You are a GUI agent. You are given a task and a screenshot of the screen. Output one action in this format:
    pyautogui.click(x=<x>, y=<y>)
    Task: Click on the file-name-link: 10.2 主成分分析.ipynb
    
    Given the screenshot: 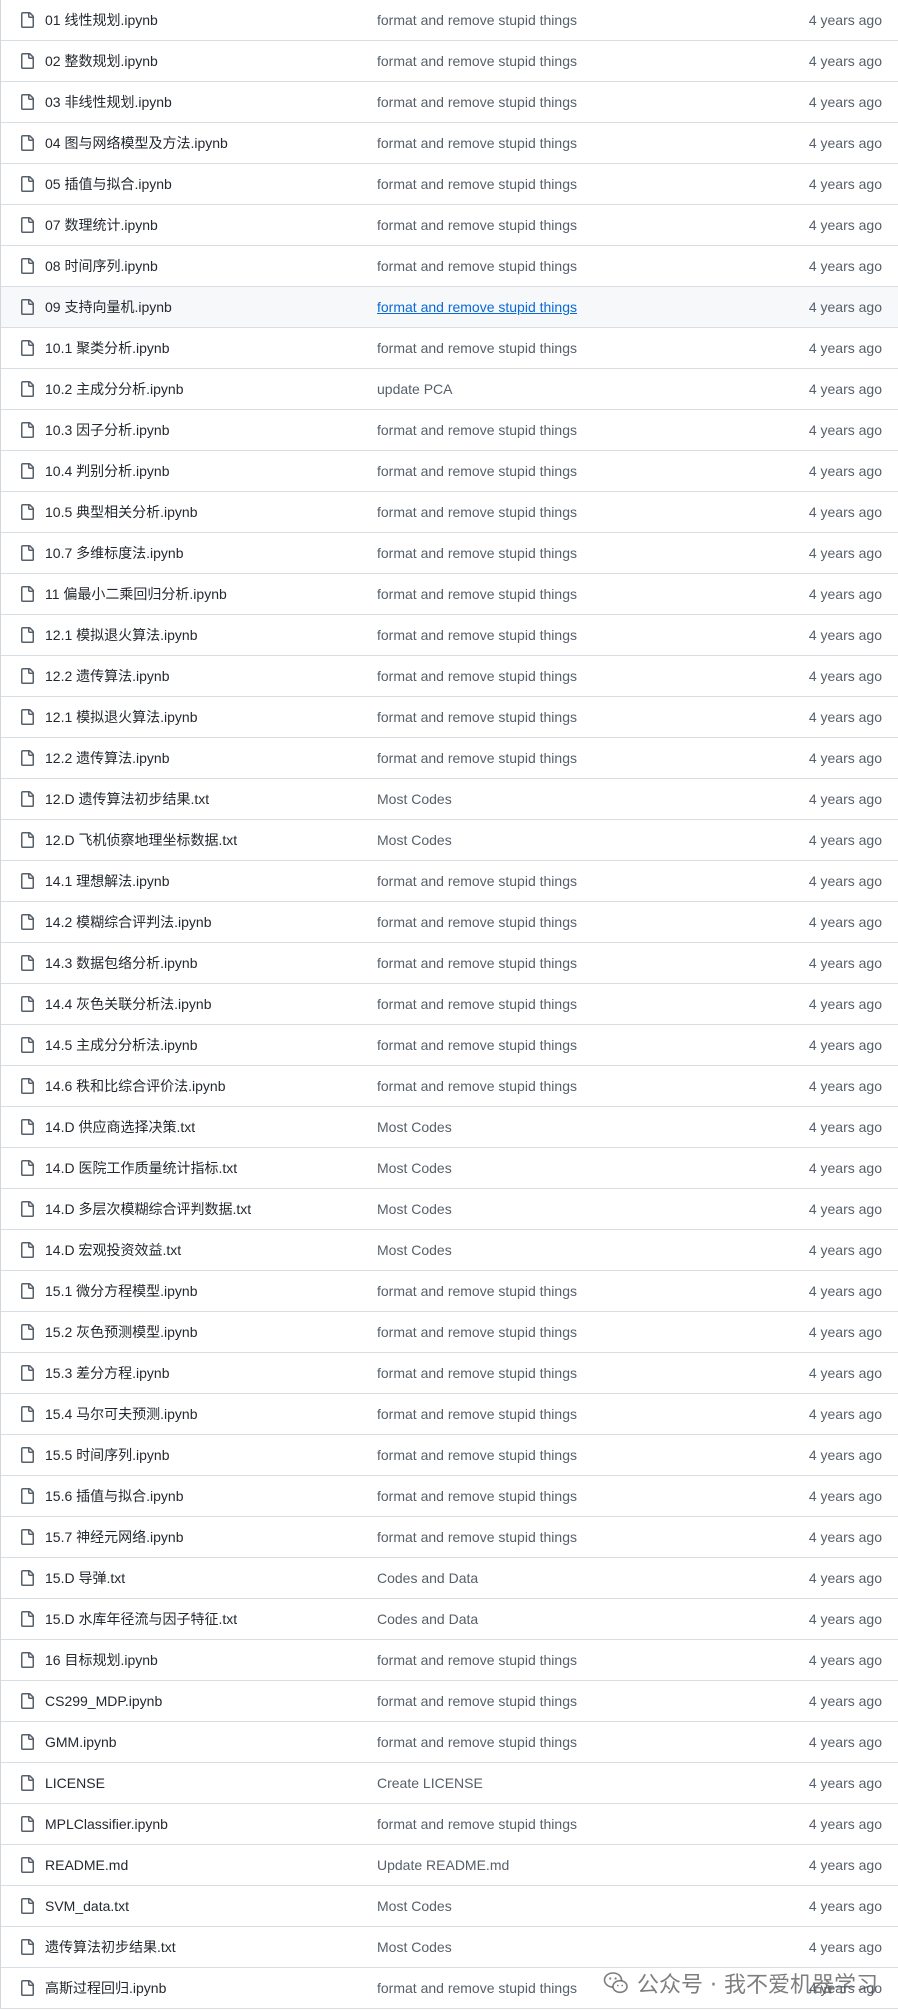 What is the action you would take?
    pyautogui.click(x=114, y=389)
    